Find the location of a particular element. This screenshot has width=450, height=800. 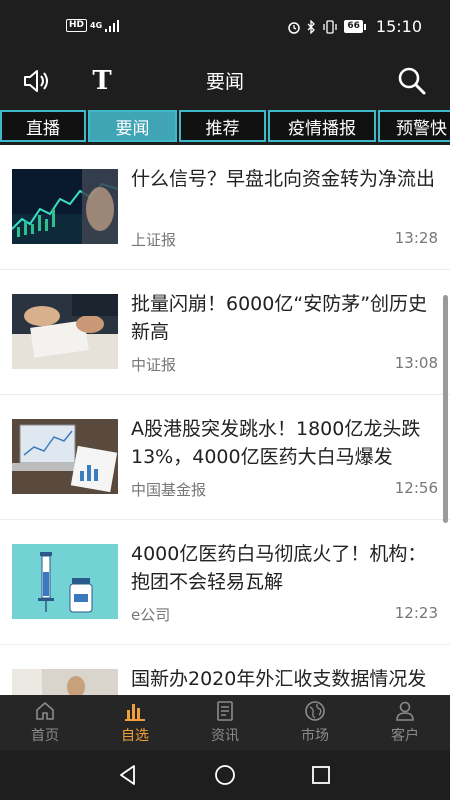

news-title: 什么信号？早盘北向资金转为净流出 is located at coordinates (285, 179).